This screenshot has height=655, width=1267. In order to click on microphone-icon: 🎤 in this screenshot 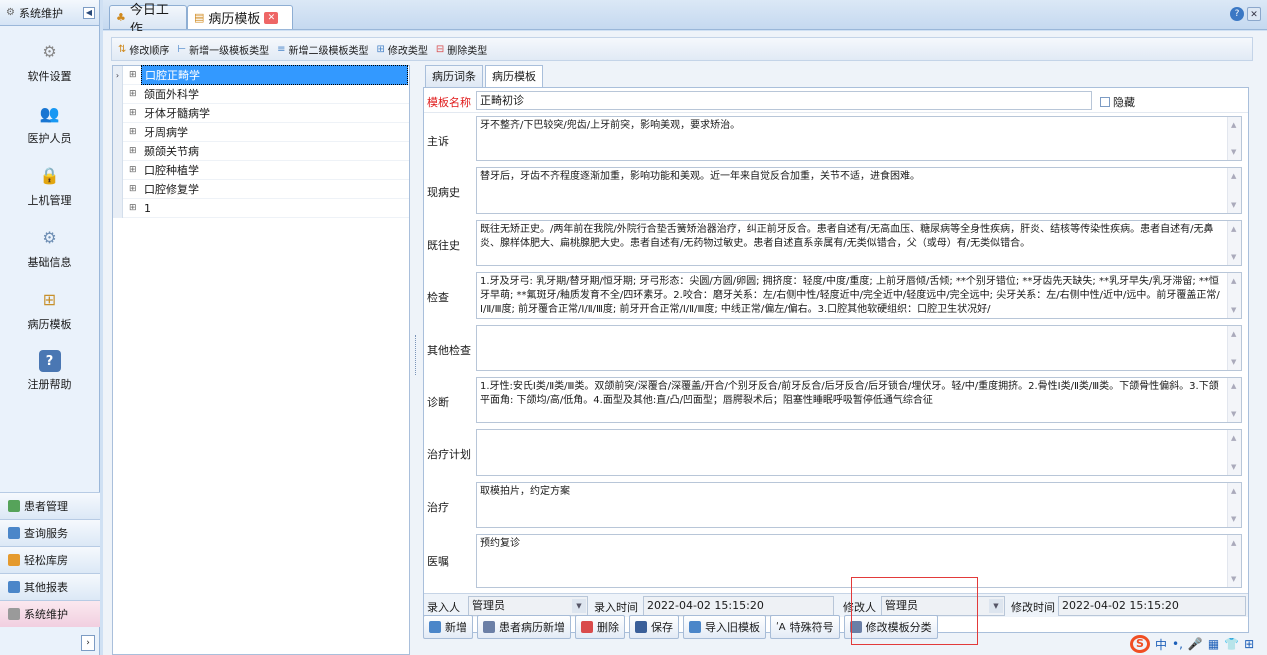, I will do `click(1195, 644)`.